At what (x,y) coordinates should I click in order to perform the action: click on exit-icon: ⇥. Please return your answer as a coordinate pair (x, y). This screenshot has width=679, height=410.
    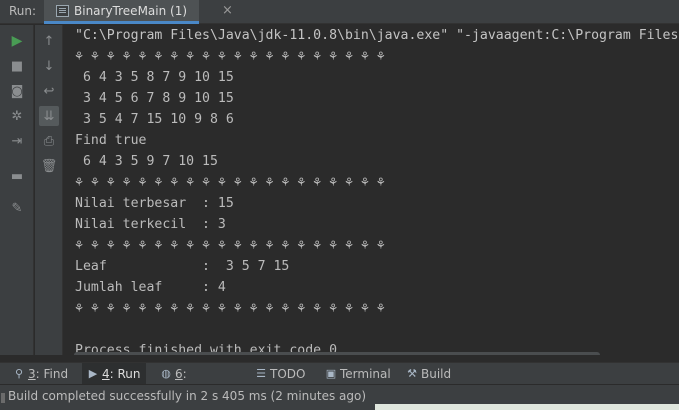
    Looking at the image, I should click on (17, 141).